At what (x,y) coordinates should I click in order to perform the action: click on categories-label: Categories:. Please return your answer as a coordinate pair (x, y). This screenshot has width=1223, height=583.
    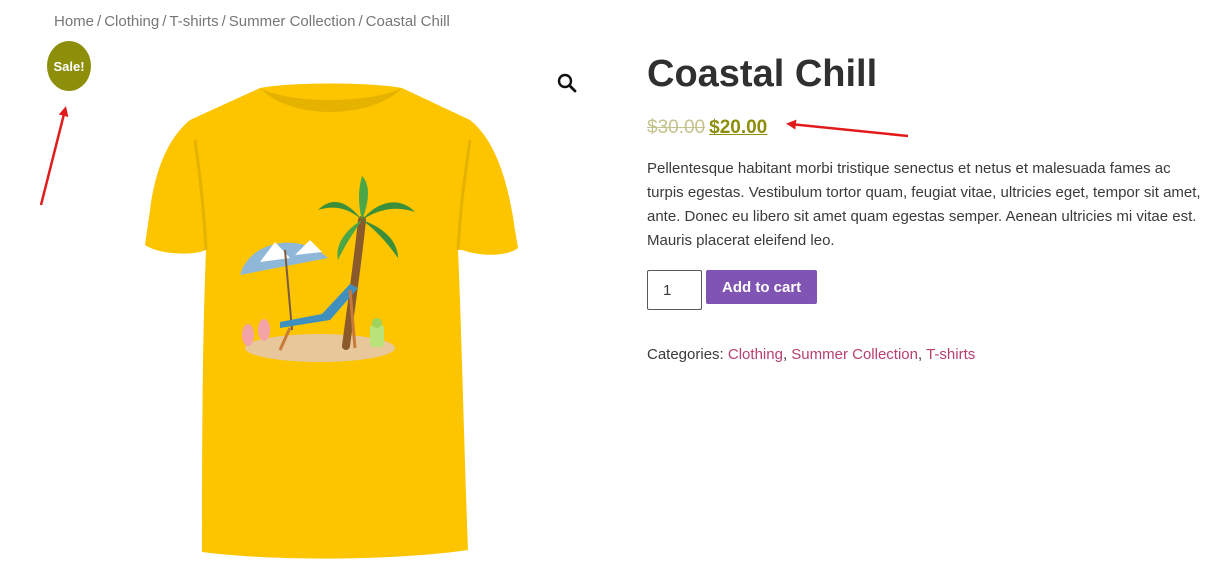
    Looking at the image, I should click on (685, 354).